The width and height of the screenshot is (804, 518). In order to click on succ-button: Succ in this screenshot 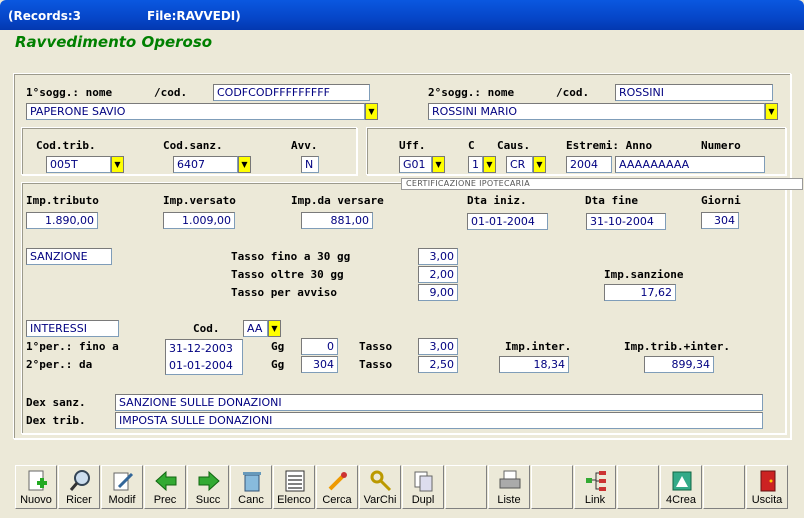, I will do `click(208, 487)`.